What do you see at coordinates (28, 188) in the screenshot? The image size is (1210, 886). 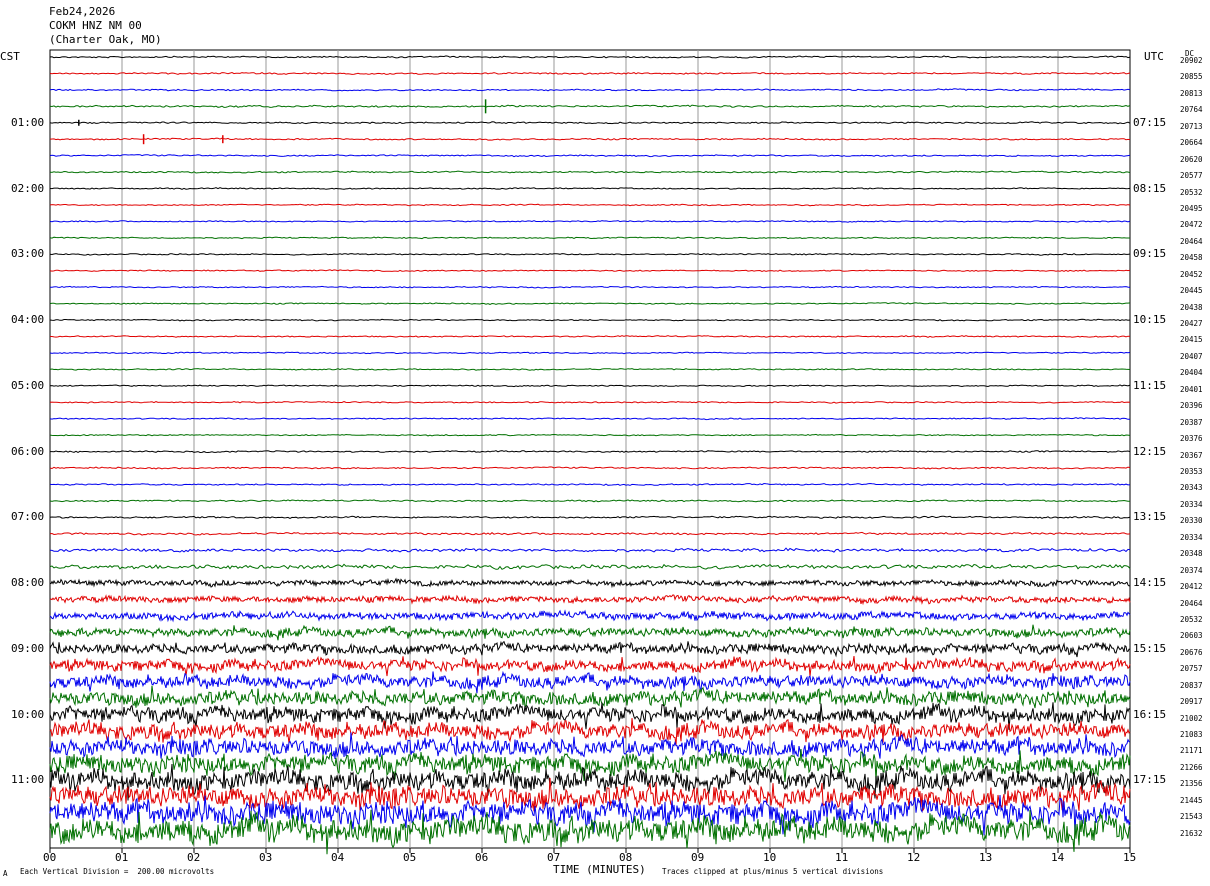 I see `left-hour-label: 02:00` at bounding box center [28, 188].